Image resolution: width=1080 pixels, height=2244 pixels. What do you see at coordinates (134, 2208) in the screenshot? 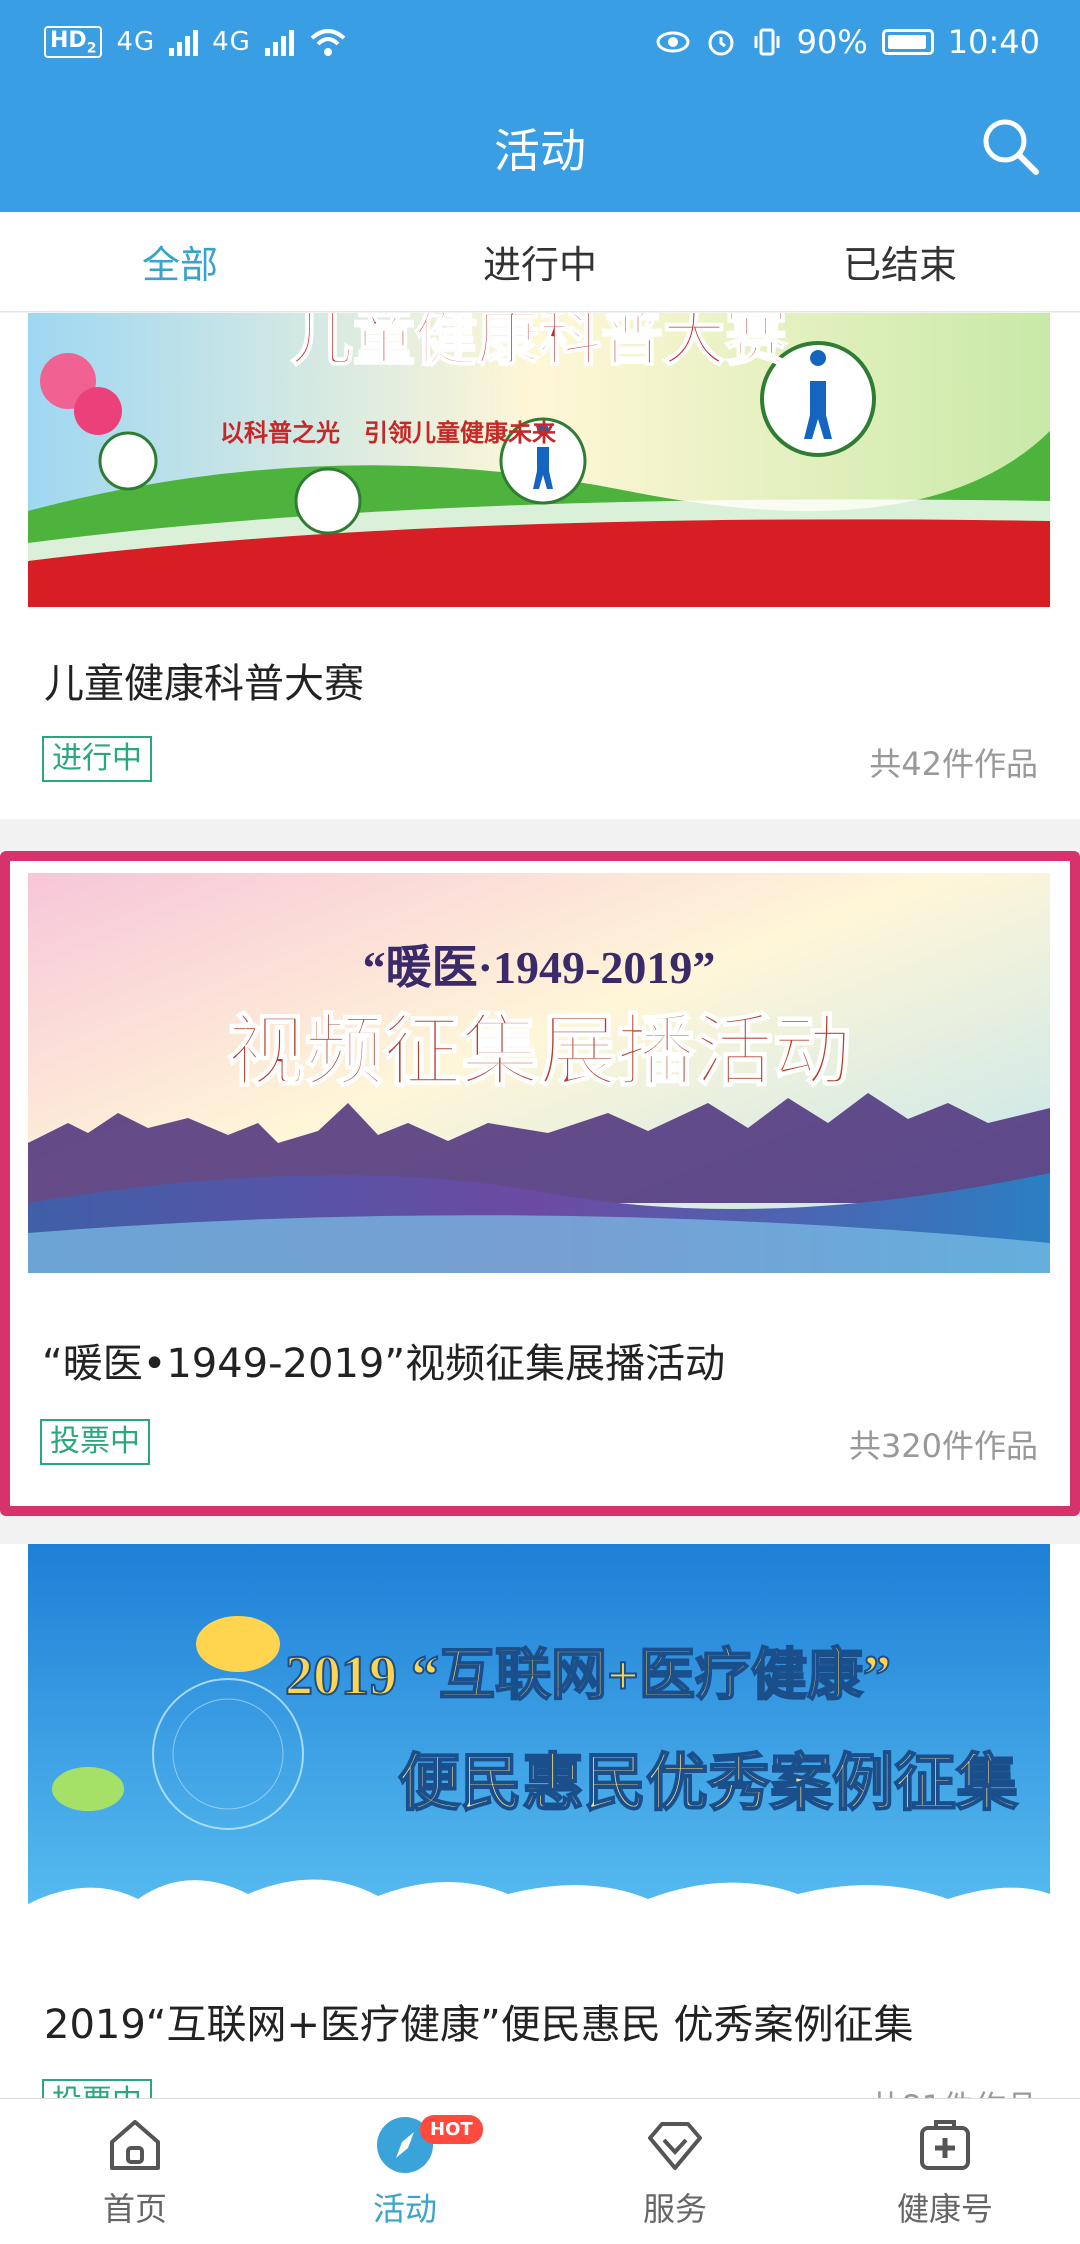
I see `nav-label: 首页` at bounding box center [134, 2208].